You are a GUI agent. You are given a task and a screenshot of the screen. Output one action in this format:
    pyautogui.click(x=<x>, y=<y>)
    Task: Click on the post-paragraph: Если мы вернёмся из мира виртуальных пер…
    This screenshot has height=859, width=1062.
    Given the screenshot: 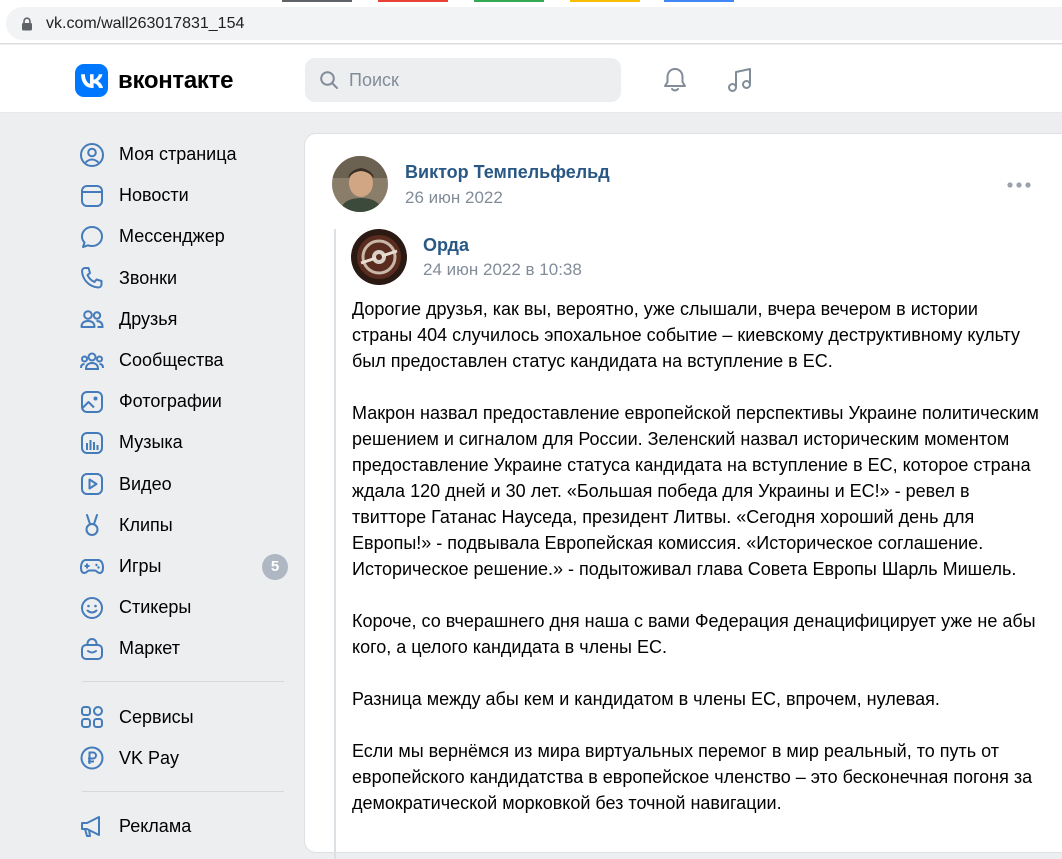 What is the action you would take?
    pyautogui.click(x=692, y=777)
    